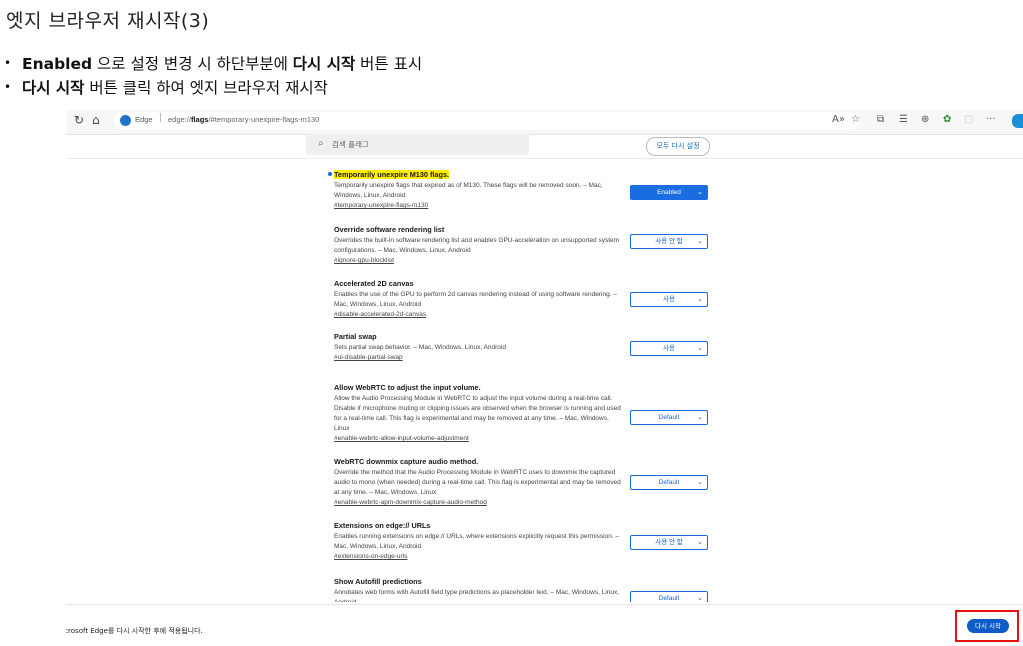  What do you see at coordinates (417, 144) in the screenshot?
I see `search-flags-input: ⌕ 검색 플래그` at bounding box center [417, 144].